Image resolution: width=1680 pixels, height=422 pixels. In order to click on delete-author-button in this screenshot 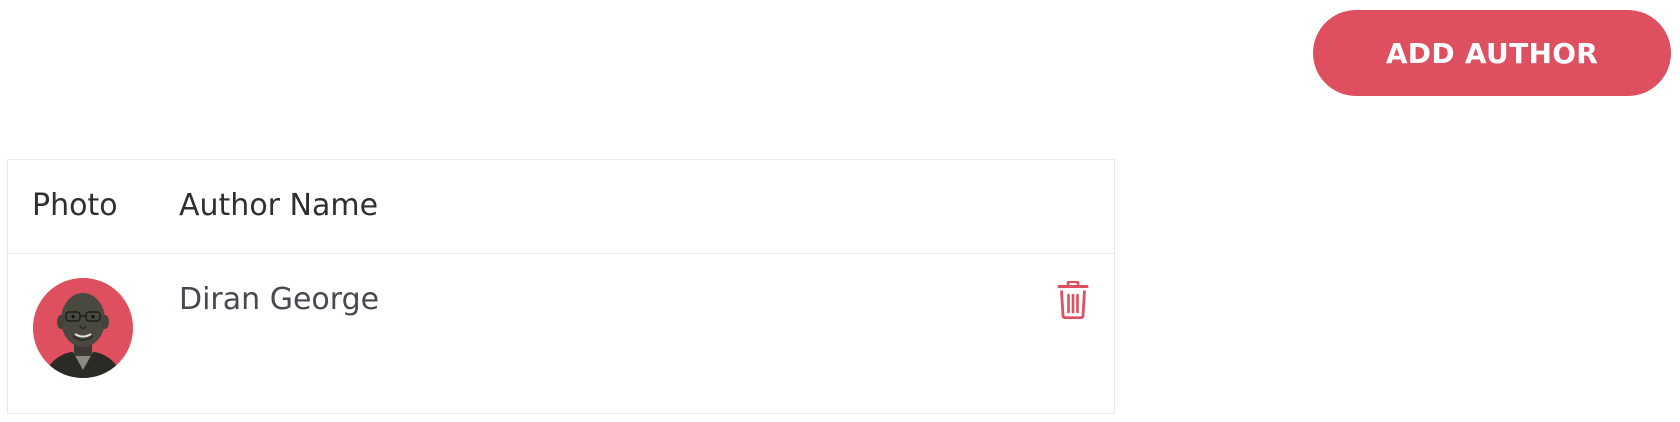, I will do `click(1073, 300)`.